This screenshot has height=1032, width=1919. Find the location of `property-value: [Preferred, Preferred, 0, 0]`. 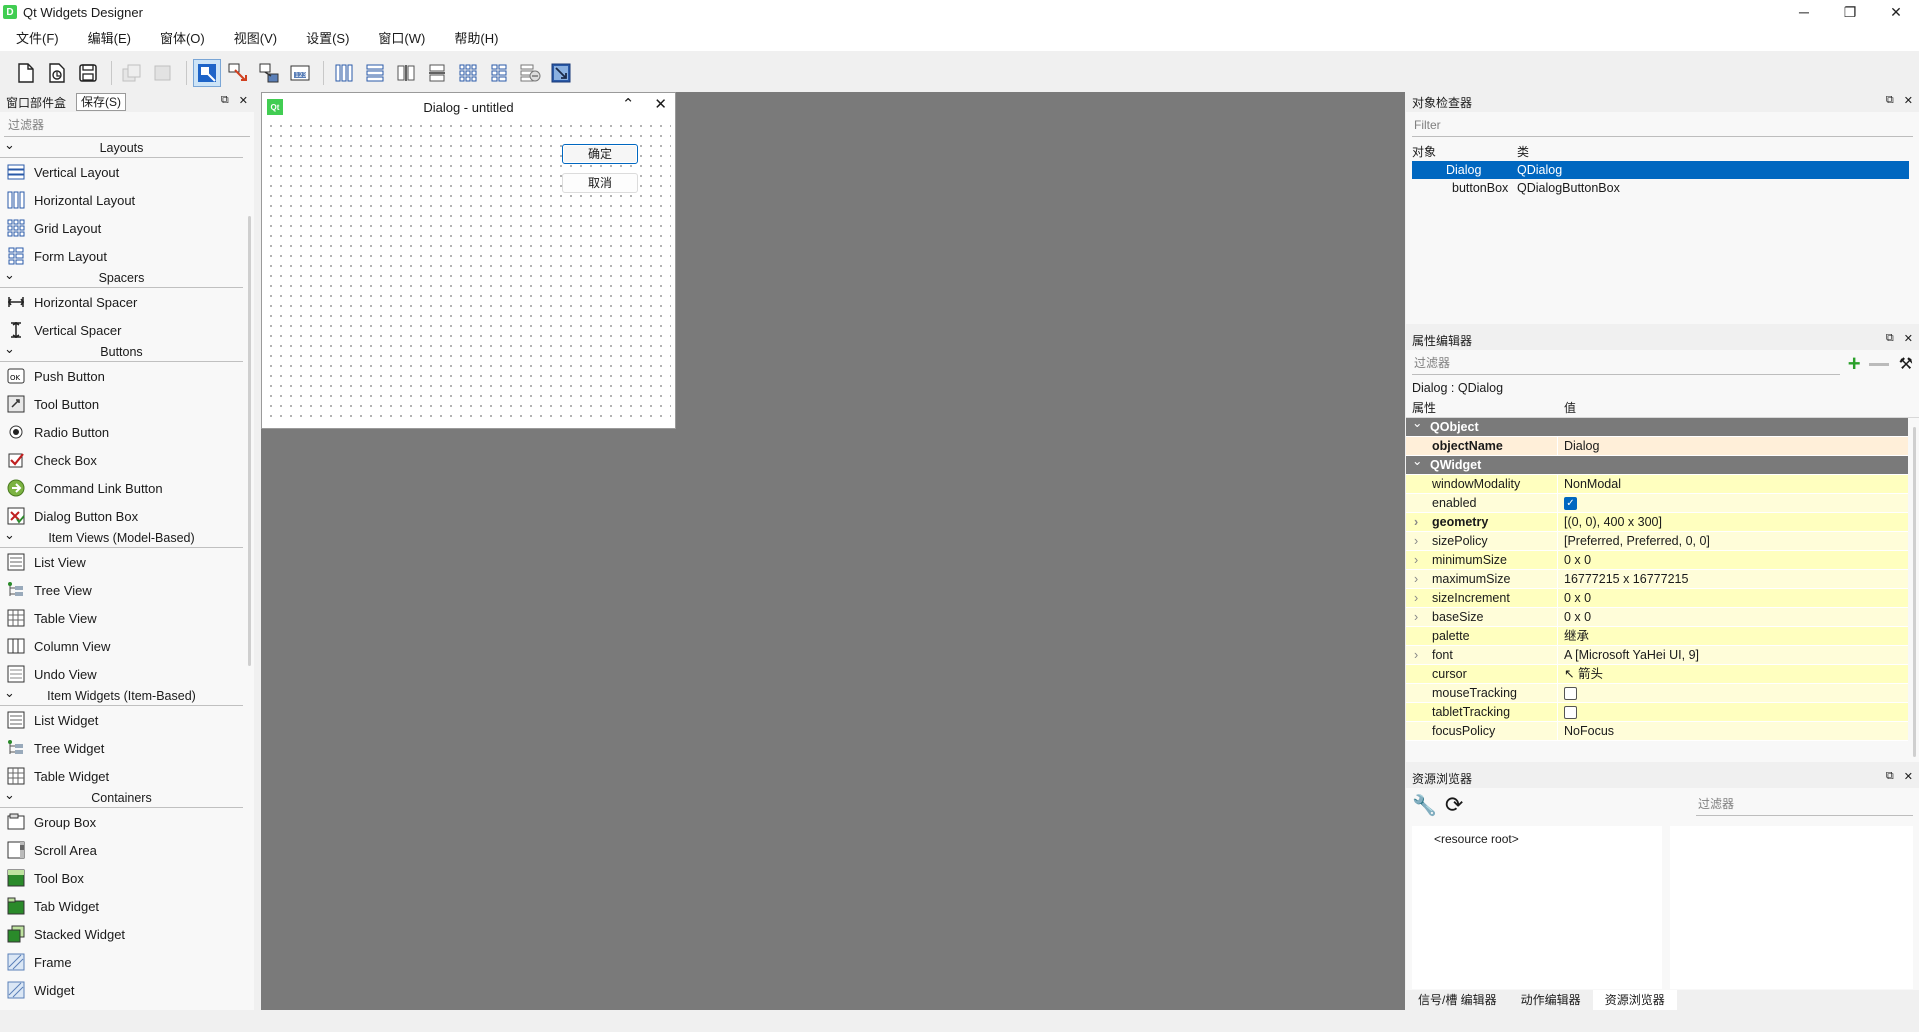

property-value: [Preferred, Preferred, 0, 0] is located at coordinates (1733, 541).